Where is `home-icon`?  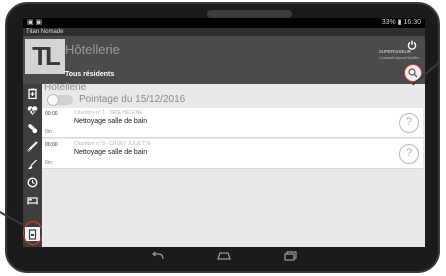
home-icon is located at coordinates (224, 256).